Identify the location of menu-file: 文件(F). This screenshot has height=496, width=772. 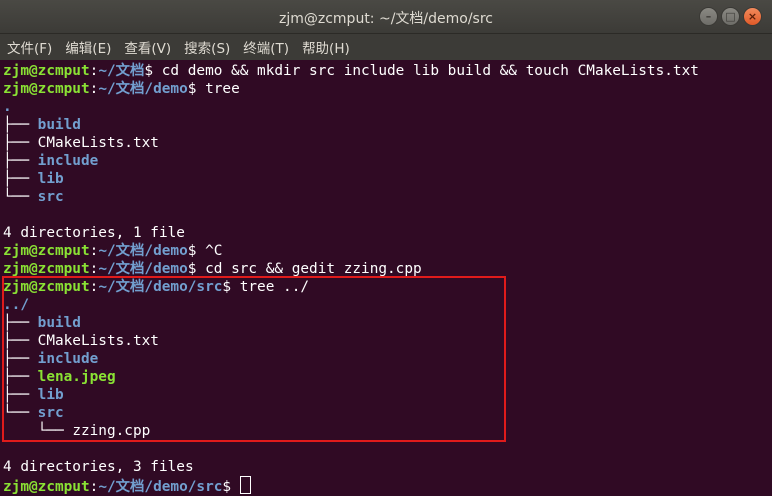
(29, 47).